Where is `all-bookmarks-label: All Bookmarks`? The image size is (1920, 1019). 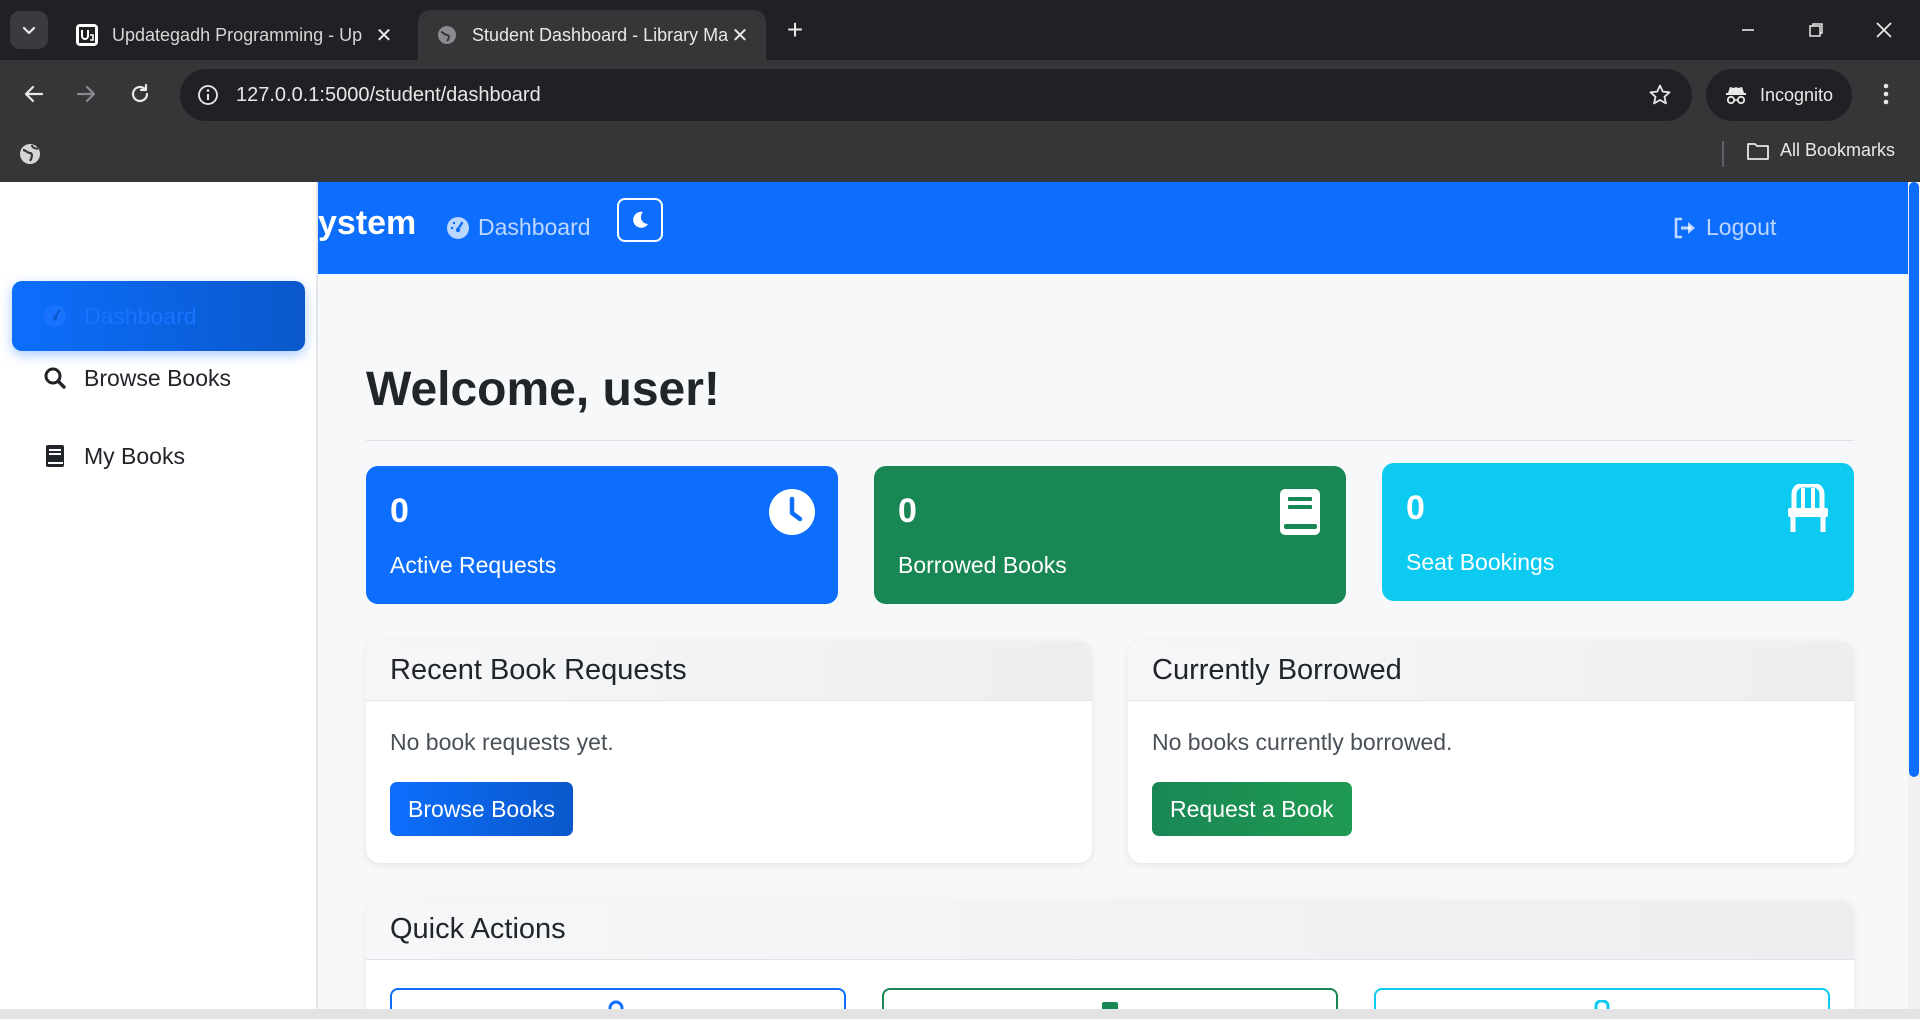
all-bookmarks-label: All Bookmarks is located at coordinates (1838, 150).